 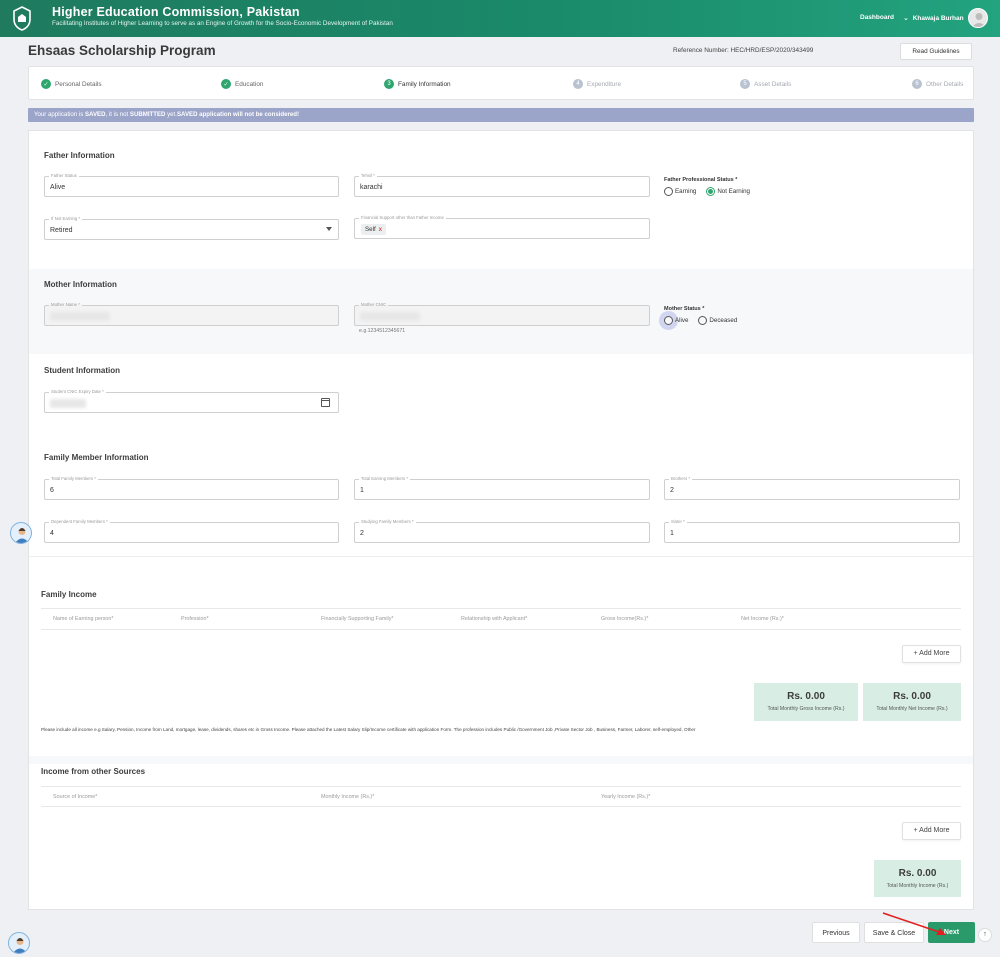 I want to click on brothers-field: Brothers * 2, so click(x=812, y=488).